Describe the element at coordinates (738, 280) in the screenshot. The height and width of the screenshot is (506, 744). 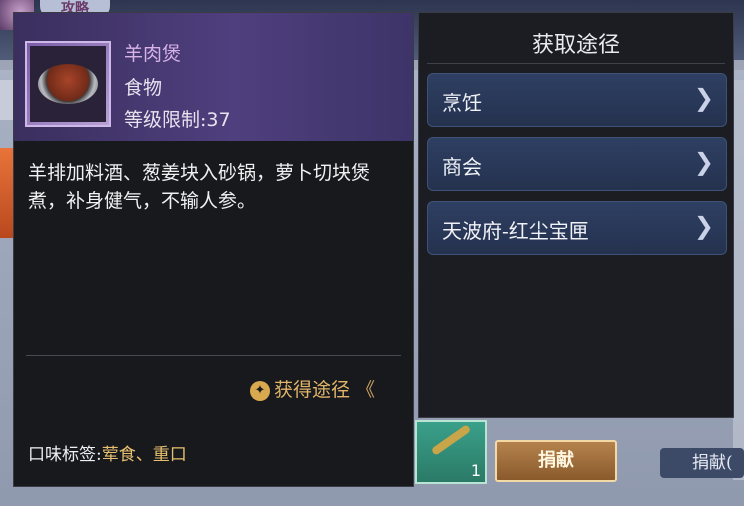
I see `background-right-strip` at that location.